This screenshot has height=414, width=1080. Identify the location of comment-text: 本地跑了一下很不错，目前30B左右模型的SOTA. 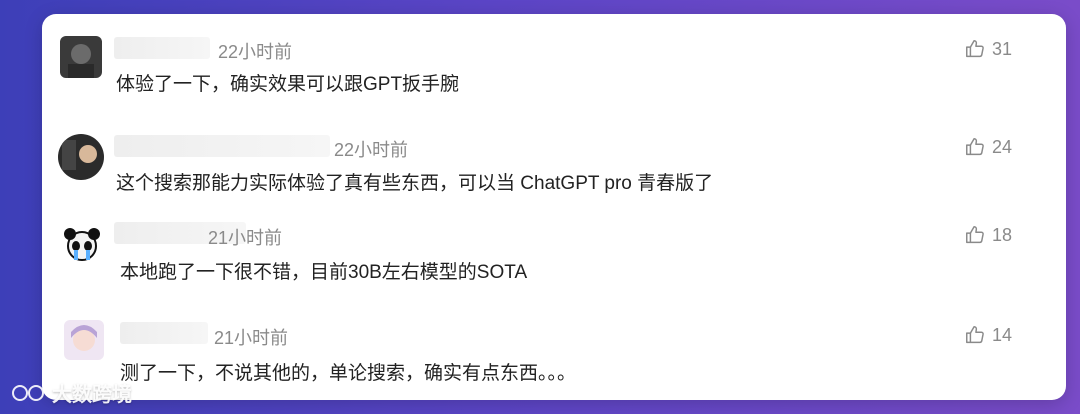
(324, 272).